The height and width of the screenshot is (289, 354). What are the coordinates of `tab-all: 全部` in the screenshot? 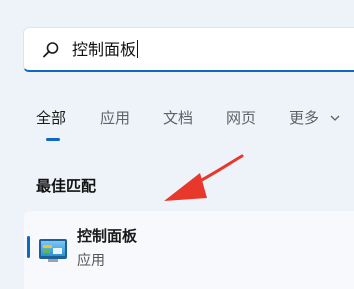 It's located at (51, 118).